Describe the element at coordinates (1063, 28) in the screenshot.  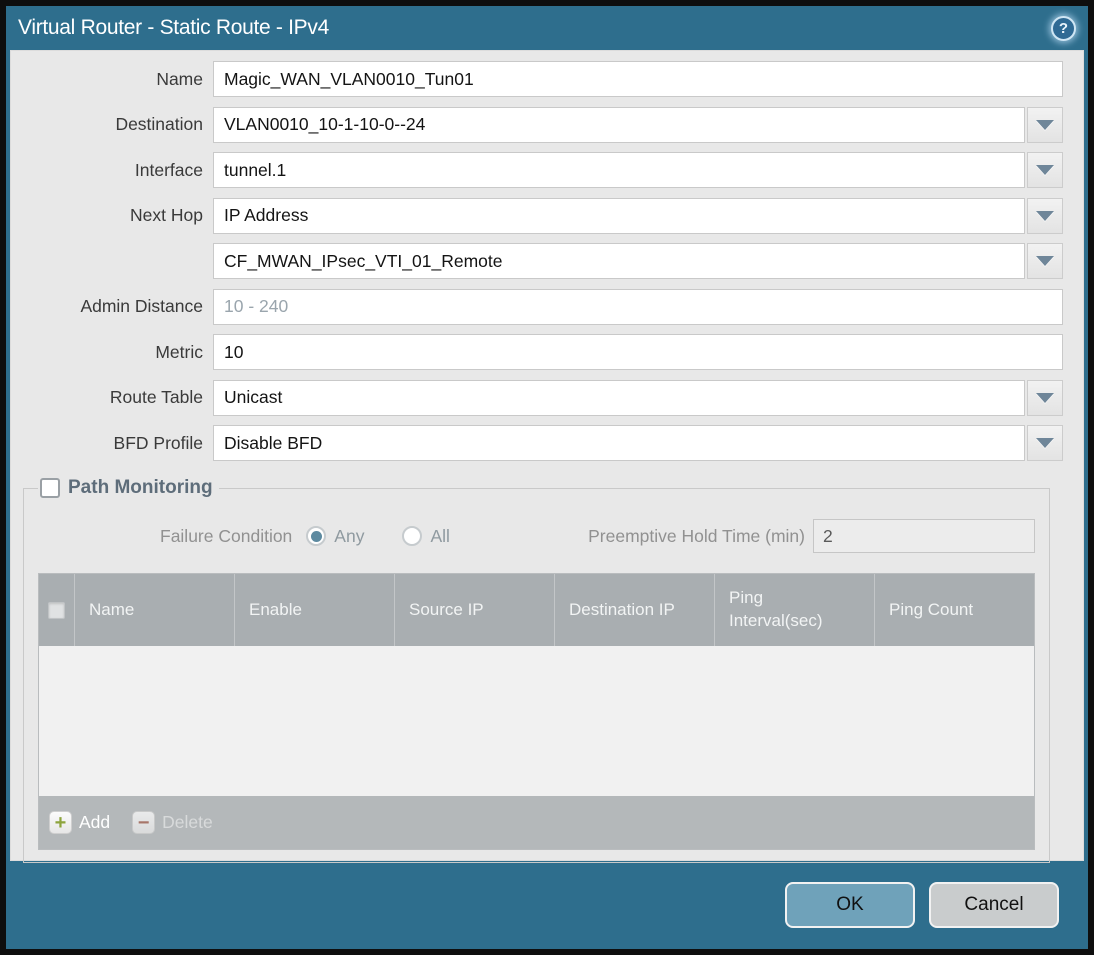
I see `help-icon: ?` at that location.